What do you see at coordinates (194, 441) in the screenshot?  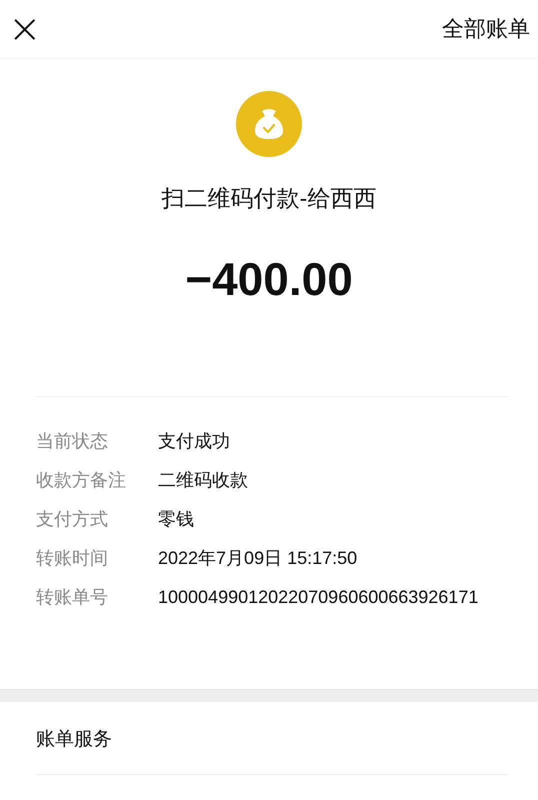 I see `detail-value: 支付成功` at bounding box center [194, 441].